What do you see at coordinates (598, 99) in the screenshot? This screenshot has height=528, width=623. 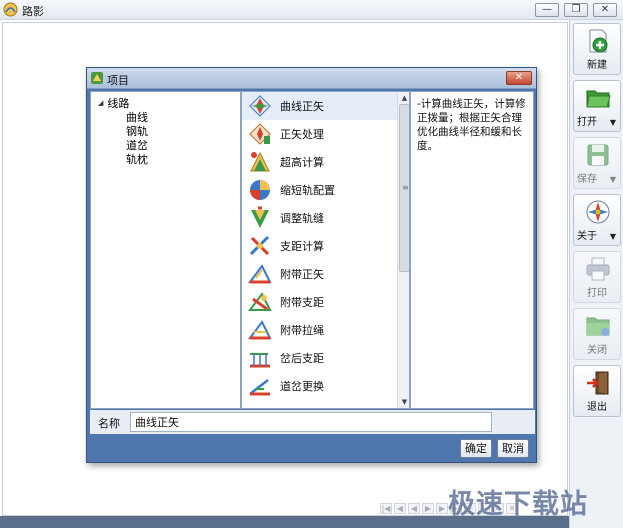 I see `folder-open-icon` at bounding box center [598, 99].